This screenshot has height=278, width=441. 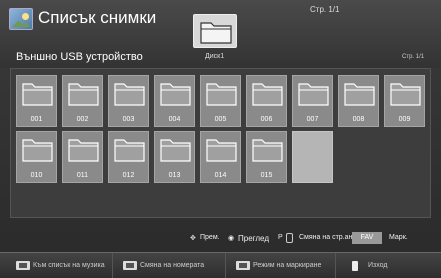 What do you see at coordinates (215, 56) in the screenshot?
I see `device-name: Диск1` at bounding box center [215, 56].